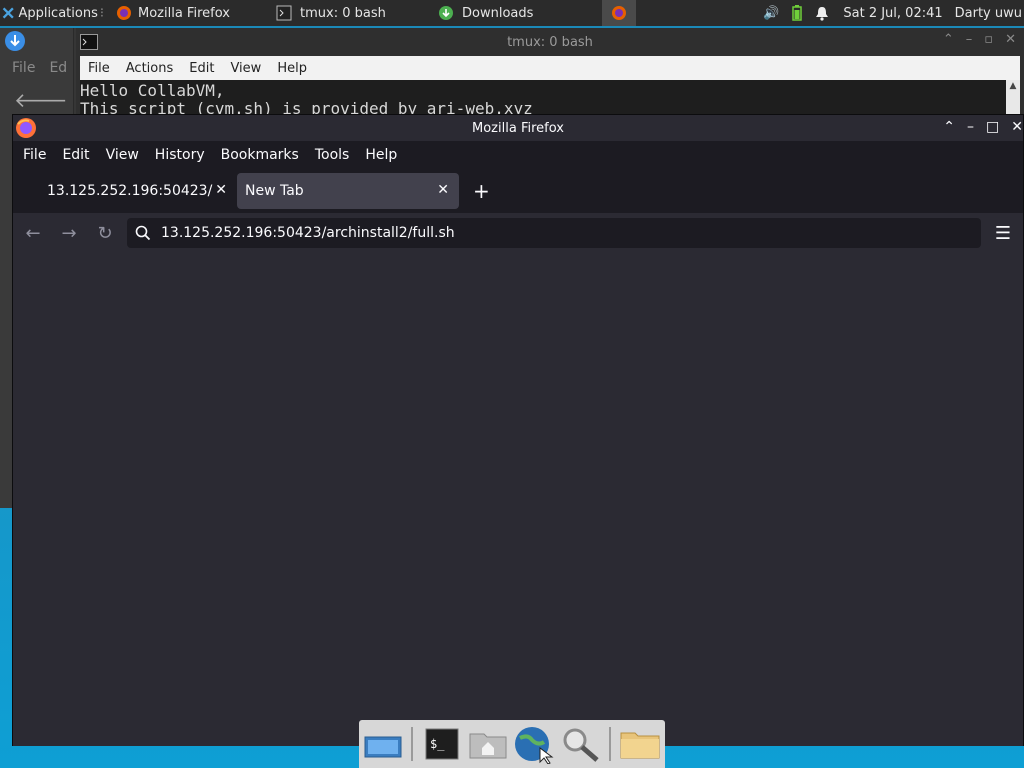 This screenshot has width=1024, height=768. I want to click on menu-view: View, so click(122, 155).